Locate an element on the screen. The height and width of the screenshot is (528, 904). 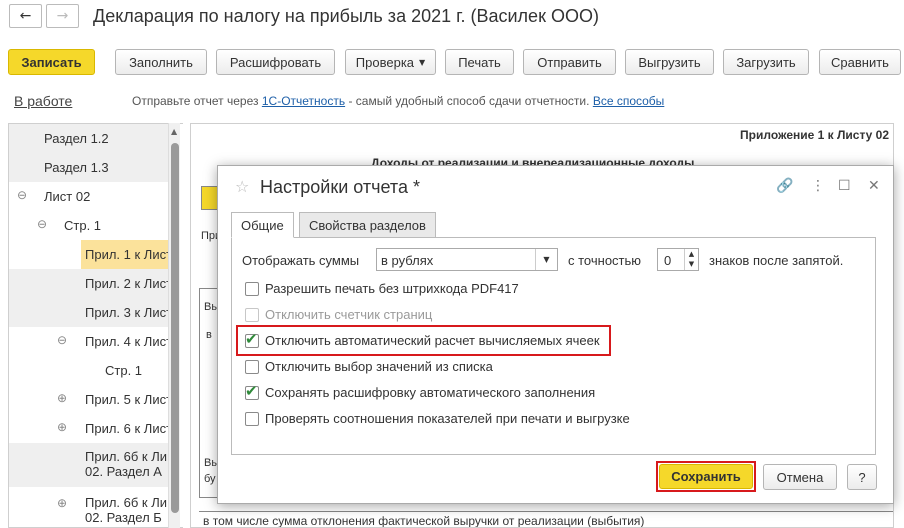
tree-item-label: Прил. 6б к Ли 02. Раздел Б is located at coordinates (126, 510).